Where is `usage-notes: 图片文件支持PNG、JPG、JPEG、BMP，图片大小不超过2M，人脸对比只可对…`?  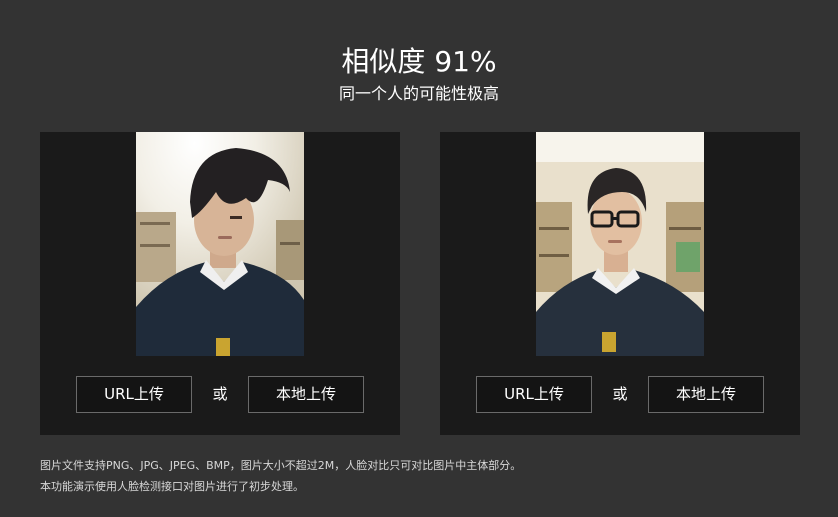
usage-notes: 图片文件支持PNG、JPG、JPEG、BMP，图片大小不超过2M，人脸对比只可对… is located at coordinates (280, 476).